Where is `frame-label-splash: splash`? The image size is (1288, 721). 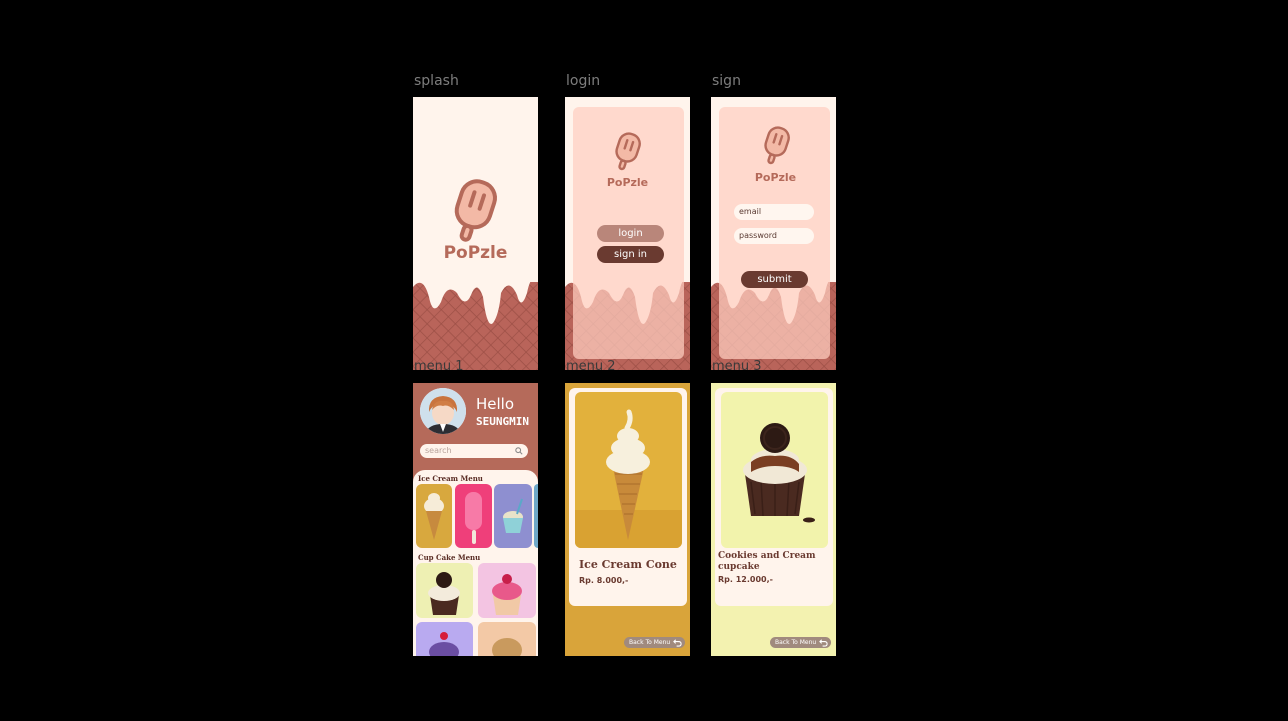
frame-label-splash: splash is located at coordinates (436, 81).